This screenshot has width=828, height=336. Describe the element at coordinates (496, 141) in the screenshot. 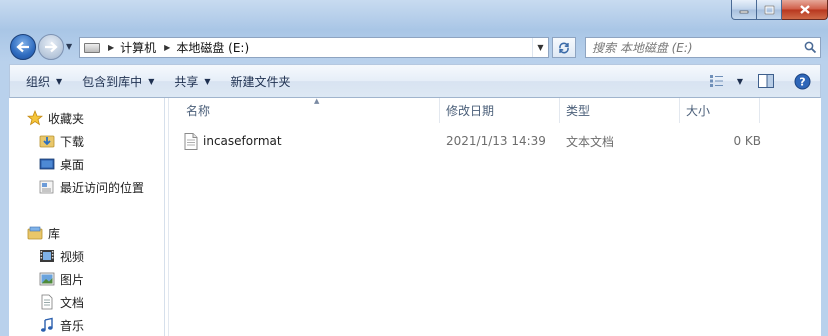

I see `file-modified-cell: 2021/1/13 14:39` at that location.